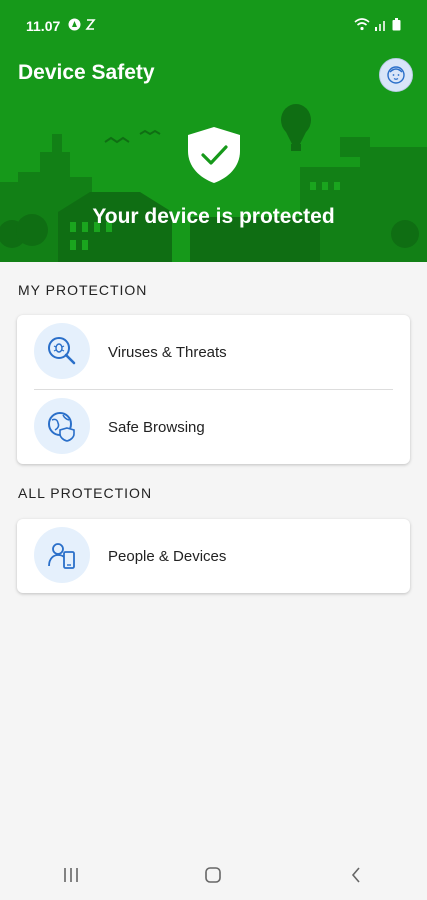 The image size is (427, 900). Describe the element at coordinates (74, 26) in the screenshot. I see `notification-icon` at that location.